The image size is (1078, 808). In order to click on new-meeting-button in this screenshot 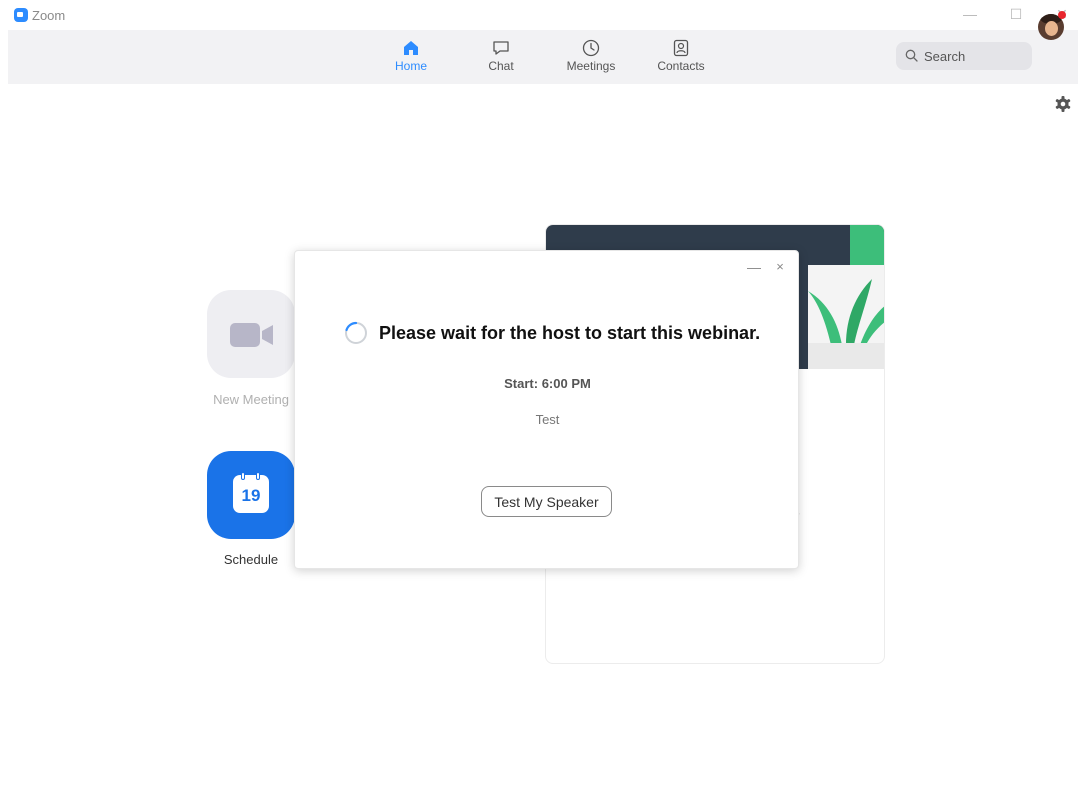, I will do `click(251, 334)`.